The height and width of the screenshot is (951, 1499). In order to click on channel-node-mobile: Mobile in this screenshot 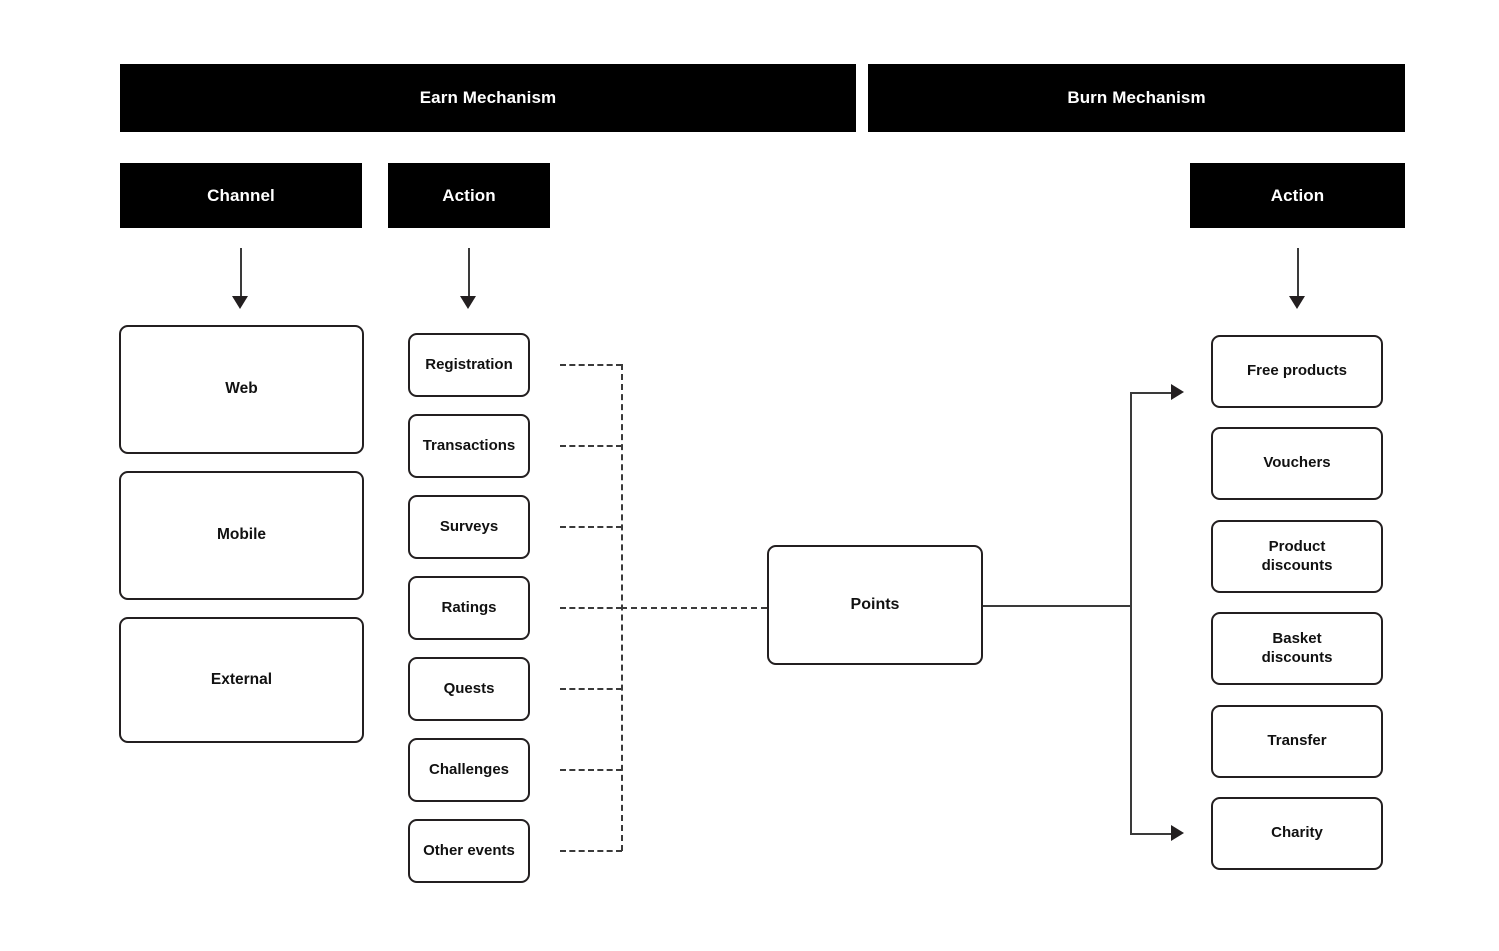, I will do `click(241, 535)`.